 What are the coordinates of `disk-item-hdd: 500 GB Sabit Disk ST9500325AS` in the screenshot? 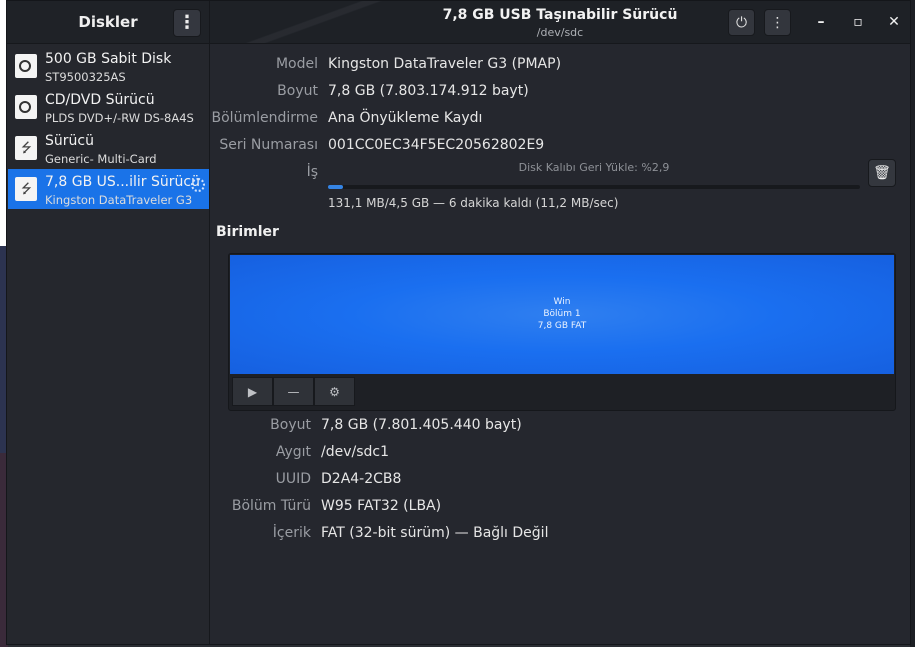 It's located at (108, 66).